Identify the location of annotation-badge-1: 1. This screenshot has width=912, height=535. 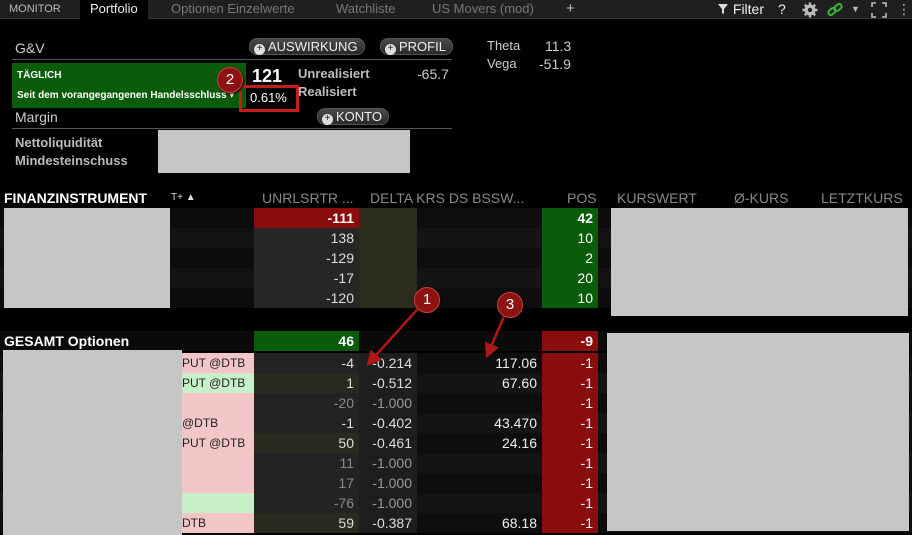
(427, 300).